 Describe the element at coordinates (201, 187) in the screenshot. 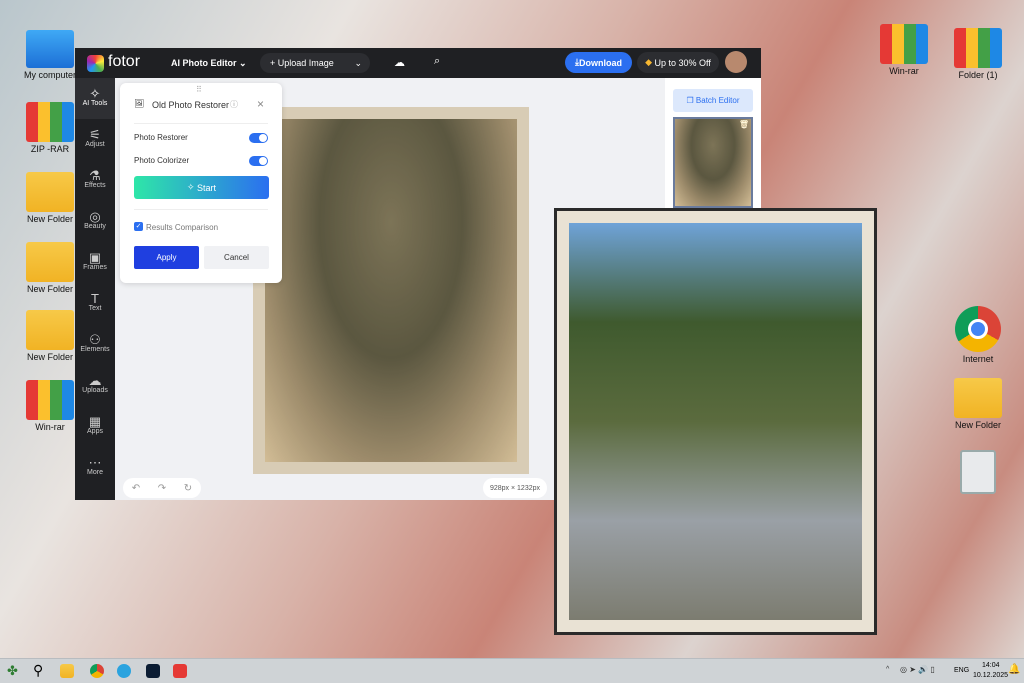

I see `start-button: ✧ Start` at that location.